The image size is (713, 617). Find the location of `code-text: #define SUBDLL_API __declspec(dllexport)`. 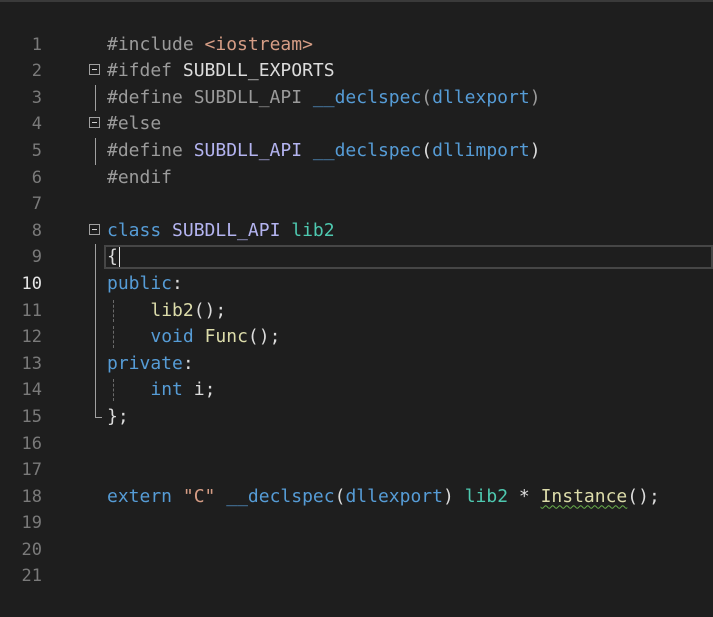

code-text: #define SUBDLL_API __declspec(dllexport) is located at coordinates (324, 98).